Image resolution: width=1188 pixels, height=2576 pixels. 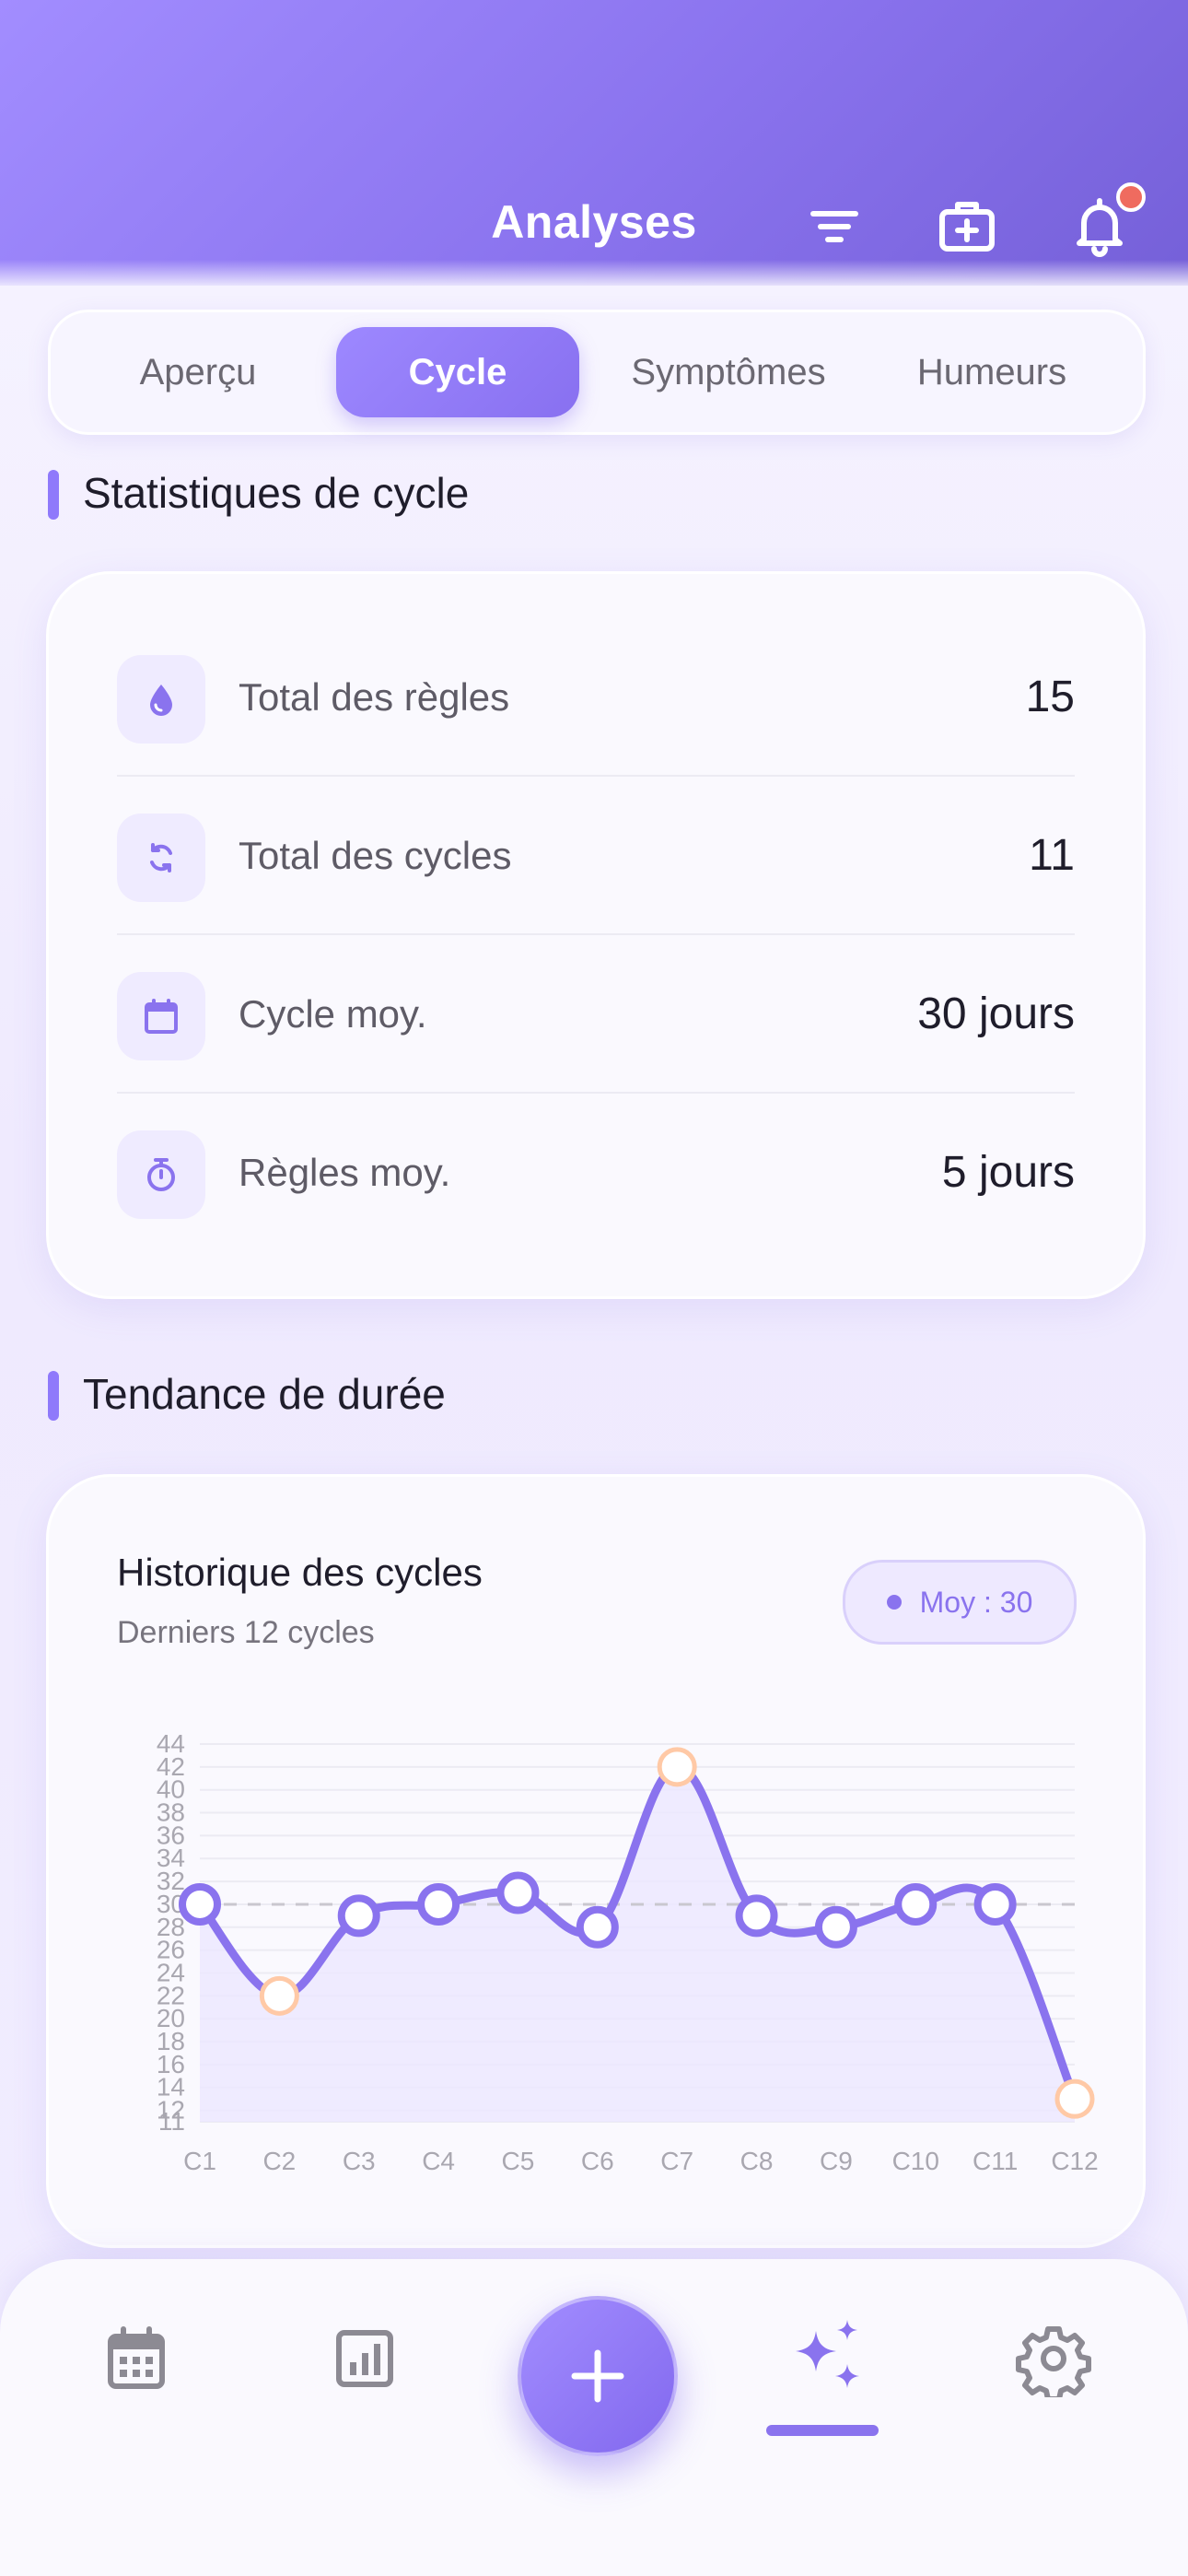 I want to click on gear-icon, so click(x=1053, y=2361).